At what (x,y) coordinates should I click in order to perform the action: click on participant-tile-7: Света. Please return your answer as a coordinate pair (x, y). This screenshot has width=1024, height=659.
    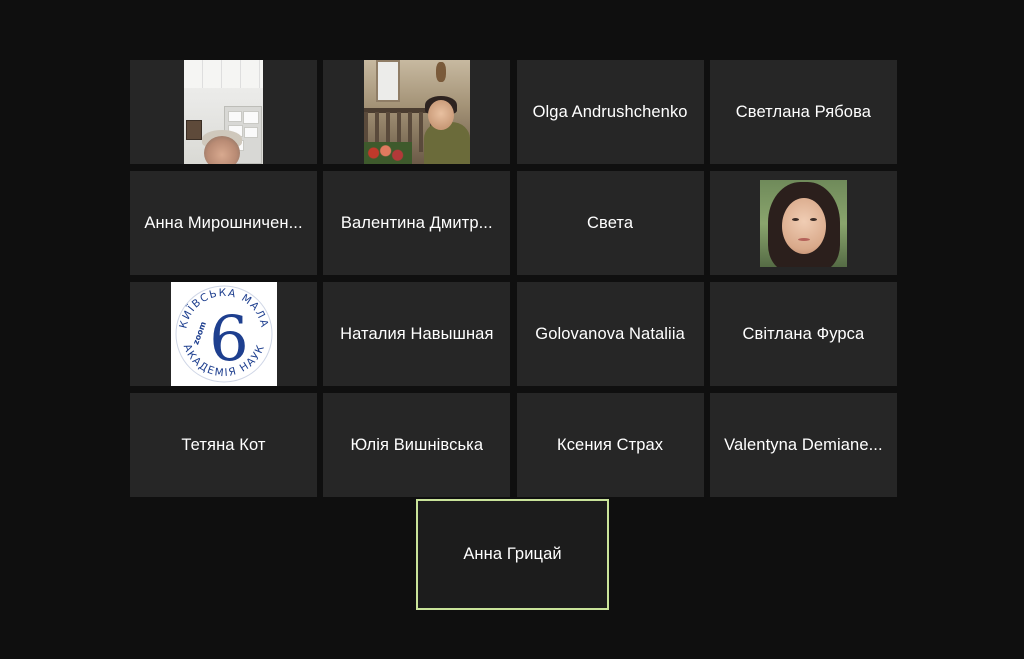
    Looking at the image, I should click on (610, 223).